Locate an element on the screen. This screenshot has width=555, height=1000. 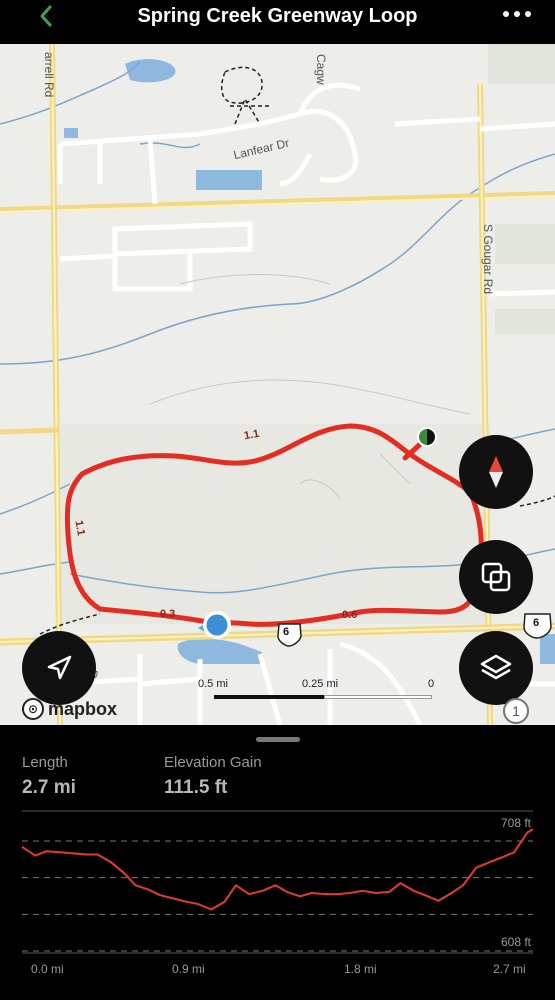
street-label-cagwin: Cagw is located at coordinates (321, 69).